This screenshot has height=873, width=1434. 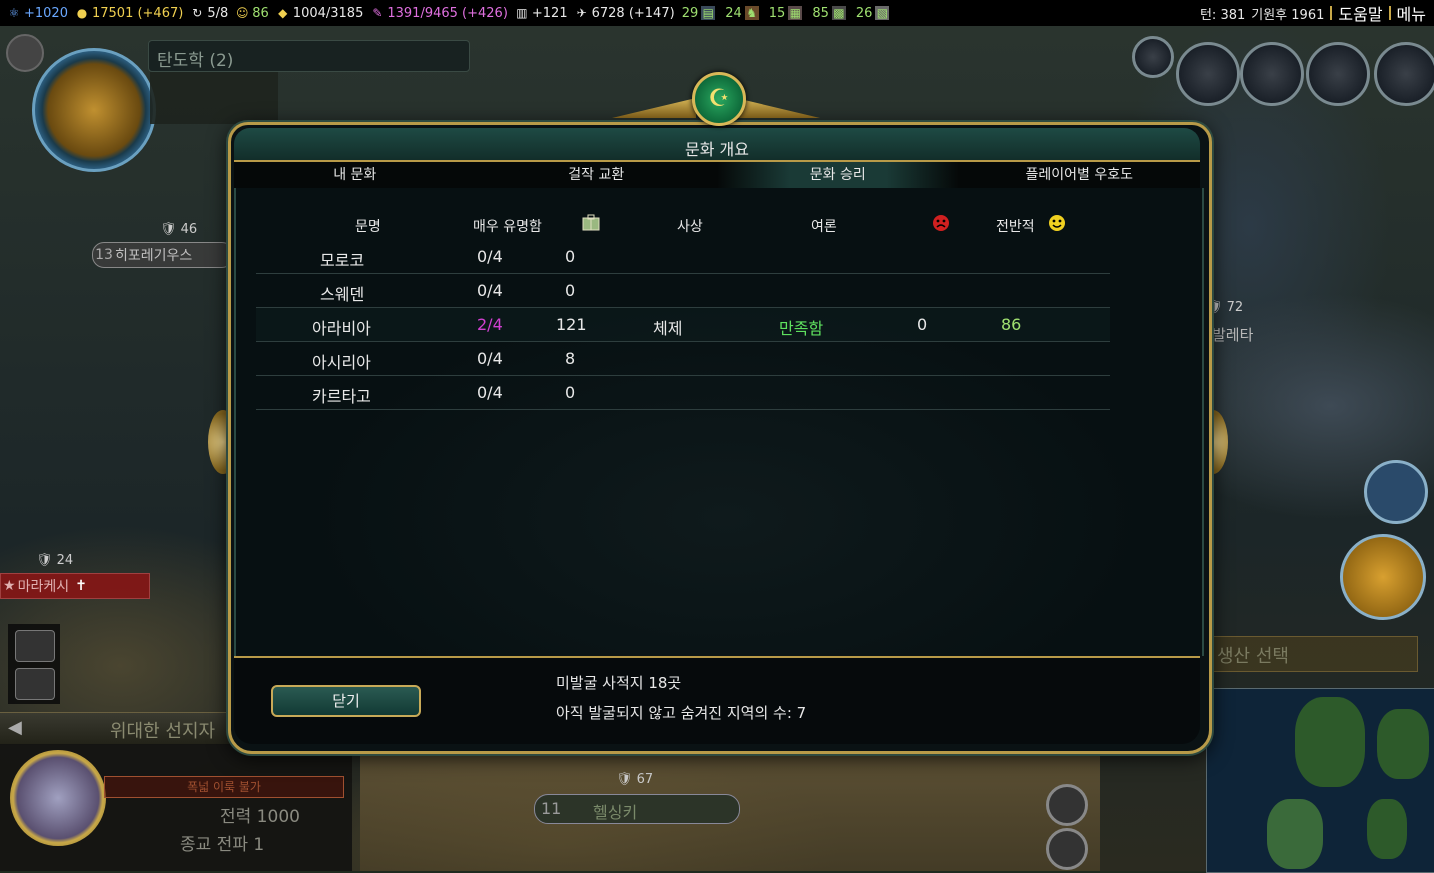 I want to click on influential-value: 2/4, so click(x=490, y=324).